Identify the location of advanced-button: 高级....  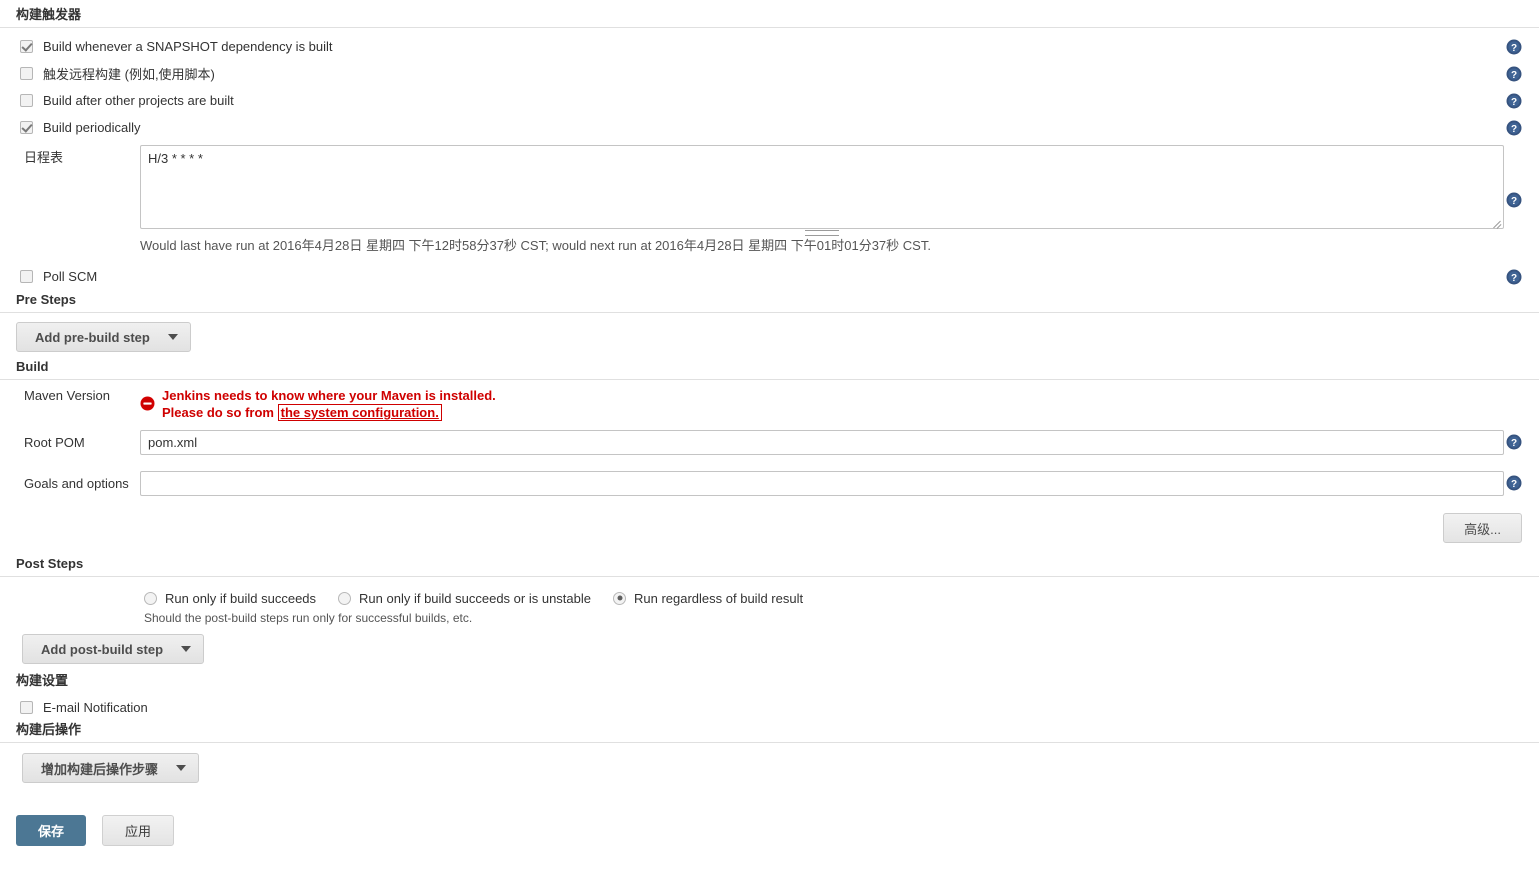
(1482, 528).